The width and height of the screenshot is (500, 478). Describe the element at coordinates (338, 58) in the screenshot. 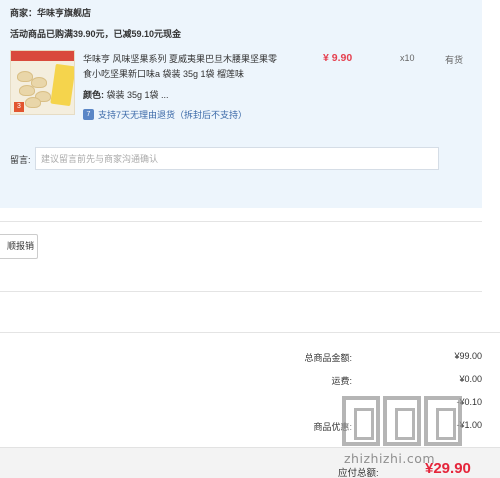

I see `product-price: ¥ 9.90` at that location.